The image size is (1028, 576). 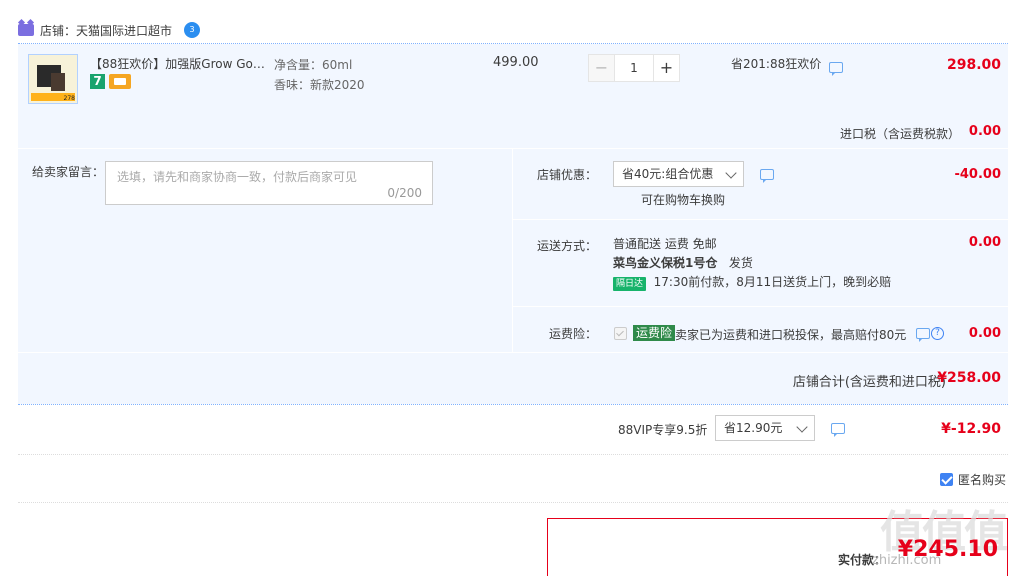 I want to click on quantity-input, so click(x=634, y=68).